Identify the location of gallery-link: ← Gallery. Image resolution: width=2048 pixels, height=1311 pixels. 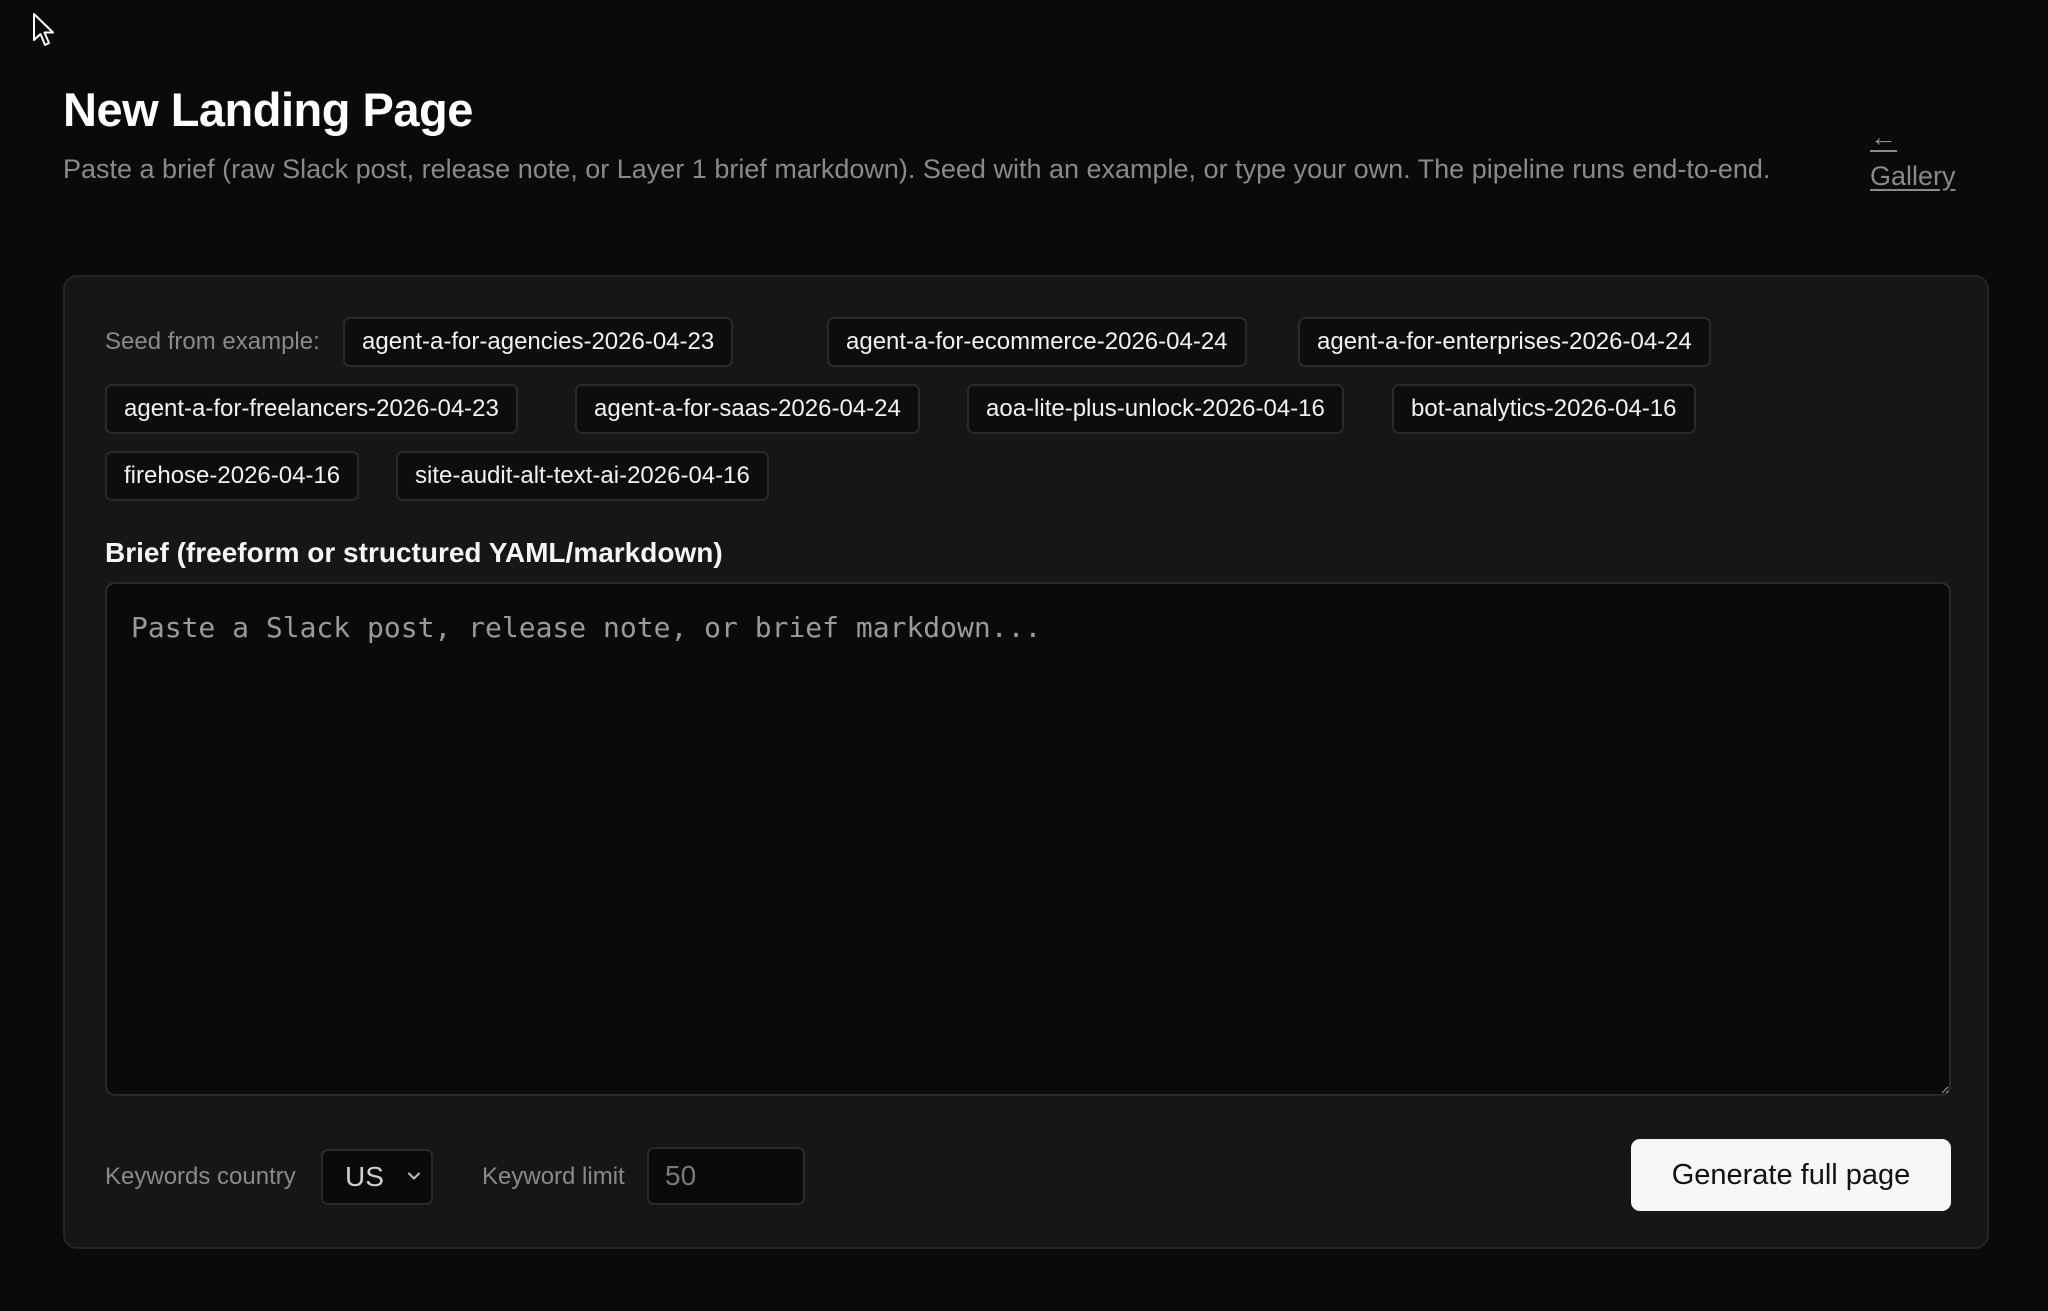
(1913, 157).